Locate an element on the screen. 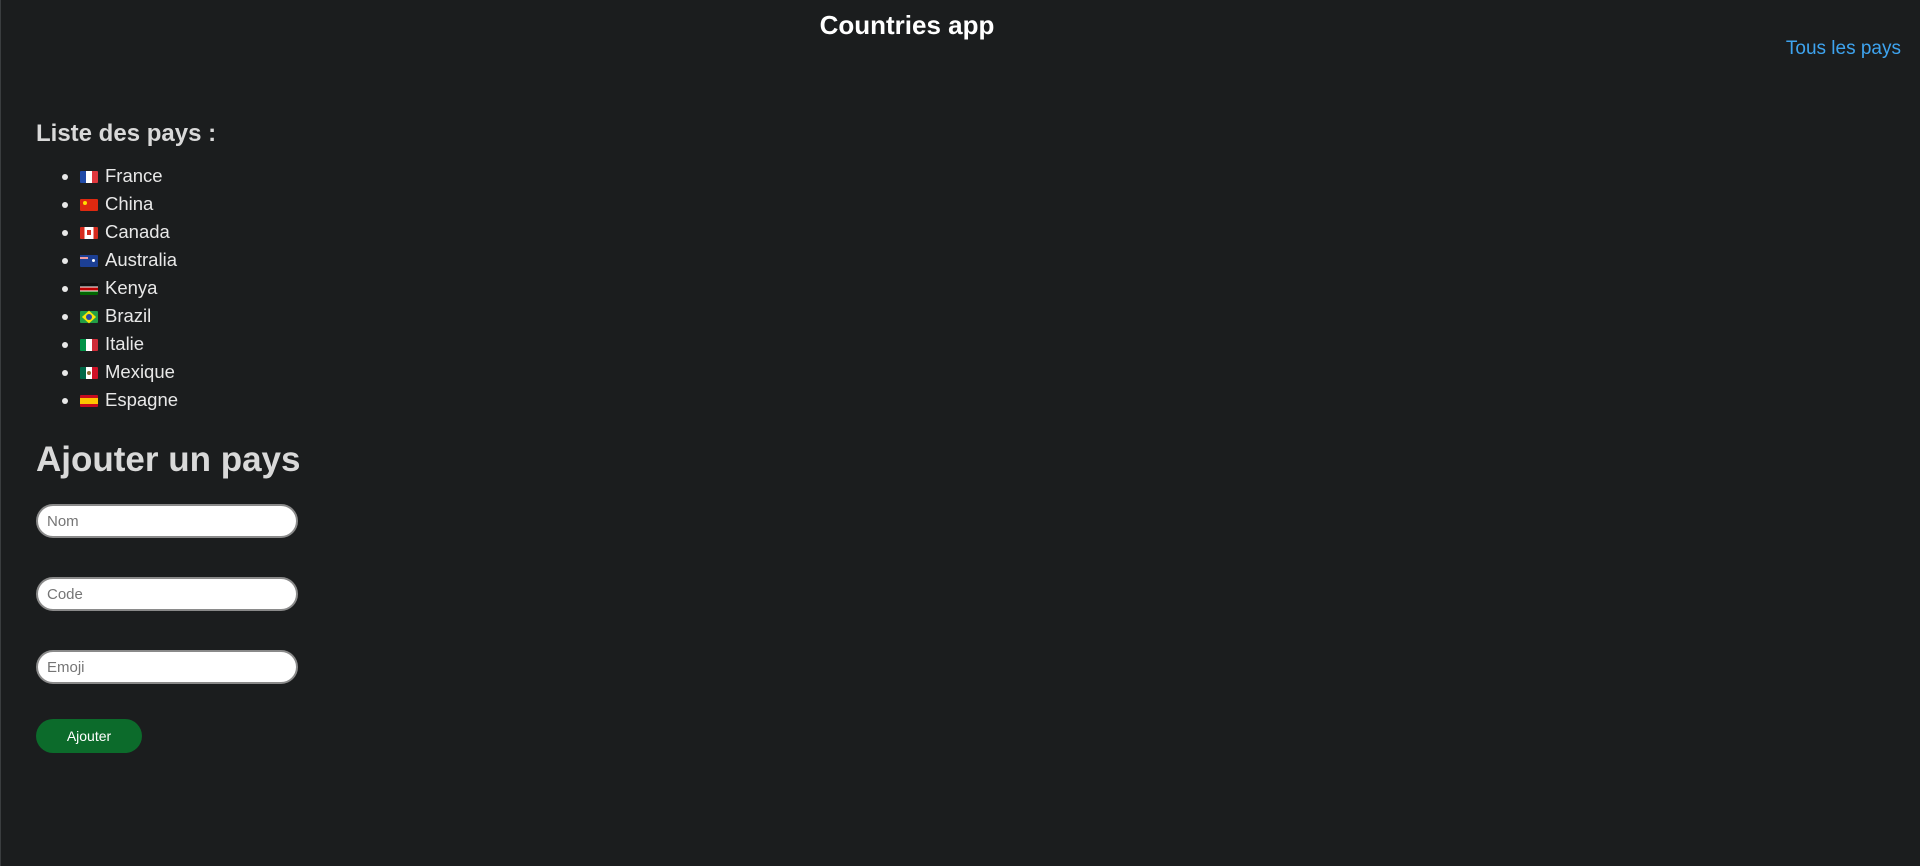 The image size is (1920, 866). flag-canada-icon is located at coordinates (89, 233).